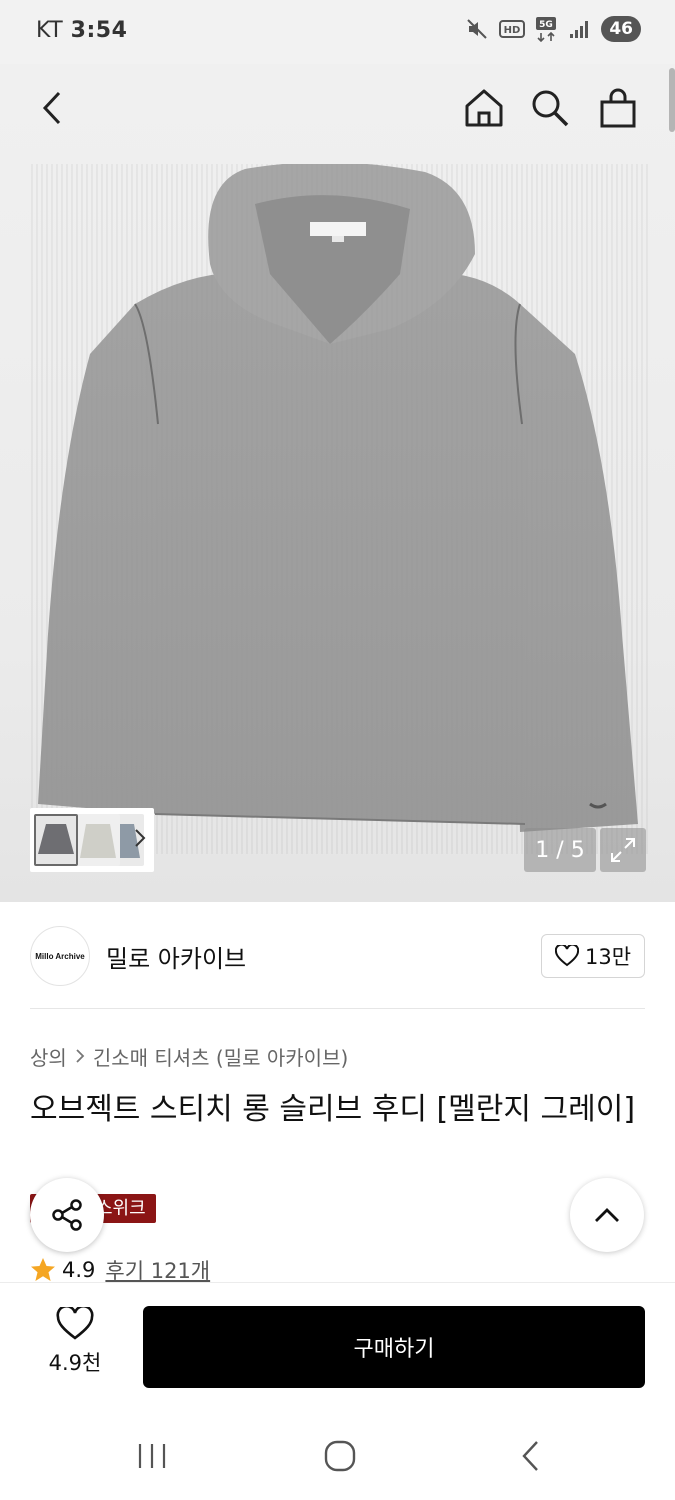  I want to click on buy-button: 구매하기, so click(394, 1347).